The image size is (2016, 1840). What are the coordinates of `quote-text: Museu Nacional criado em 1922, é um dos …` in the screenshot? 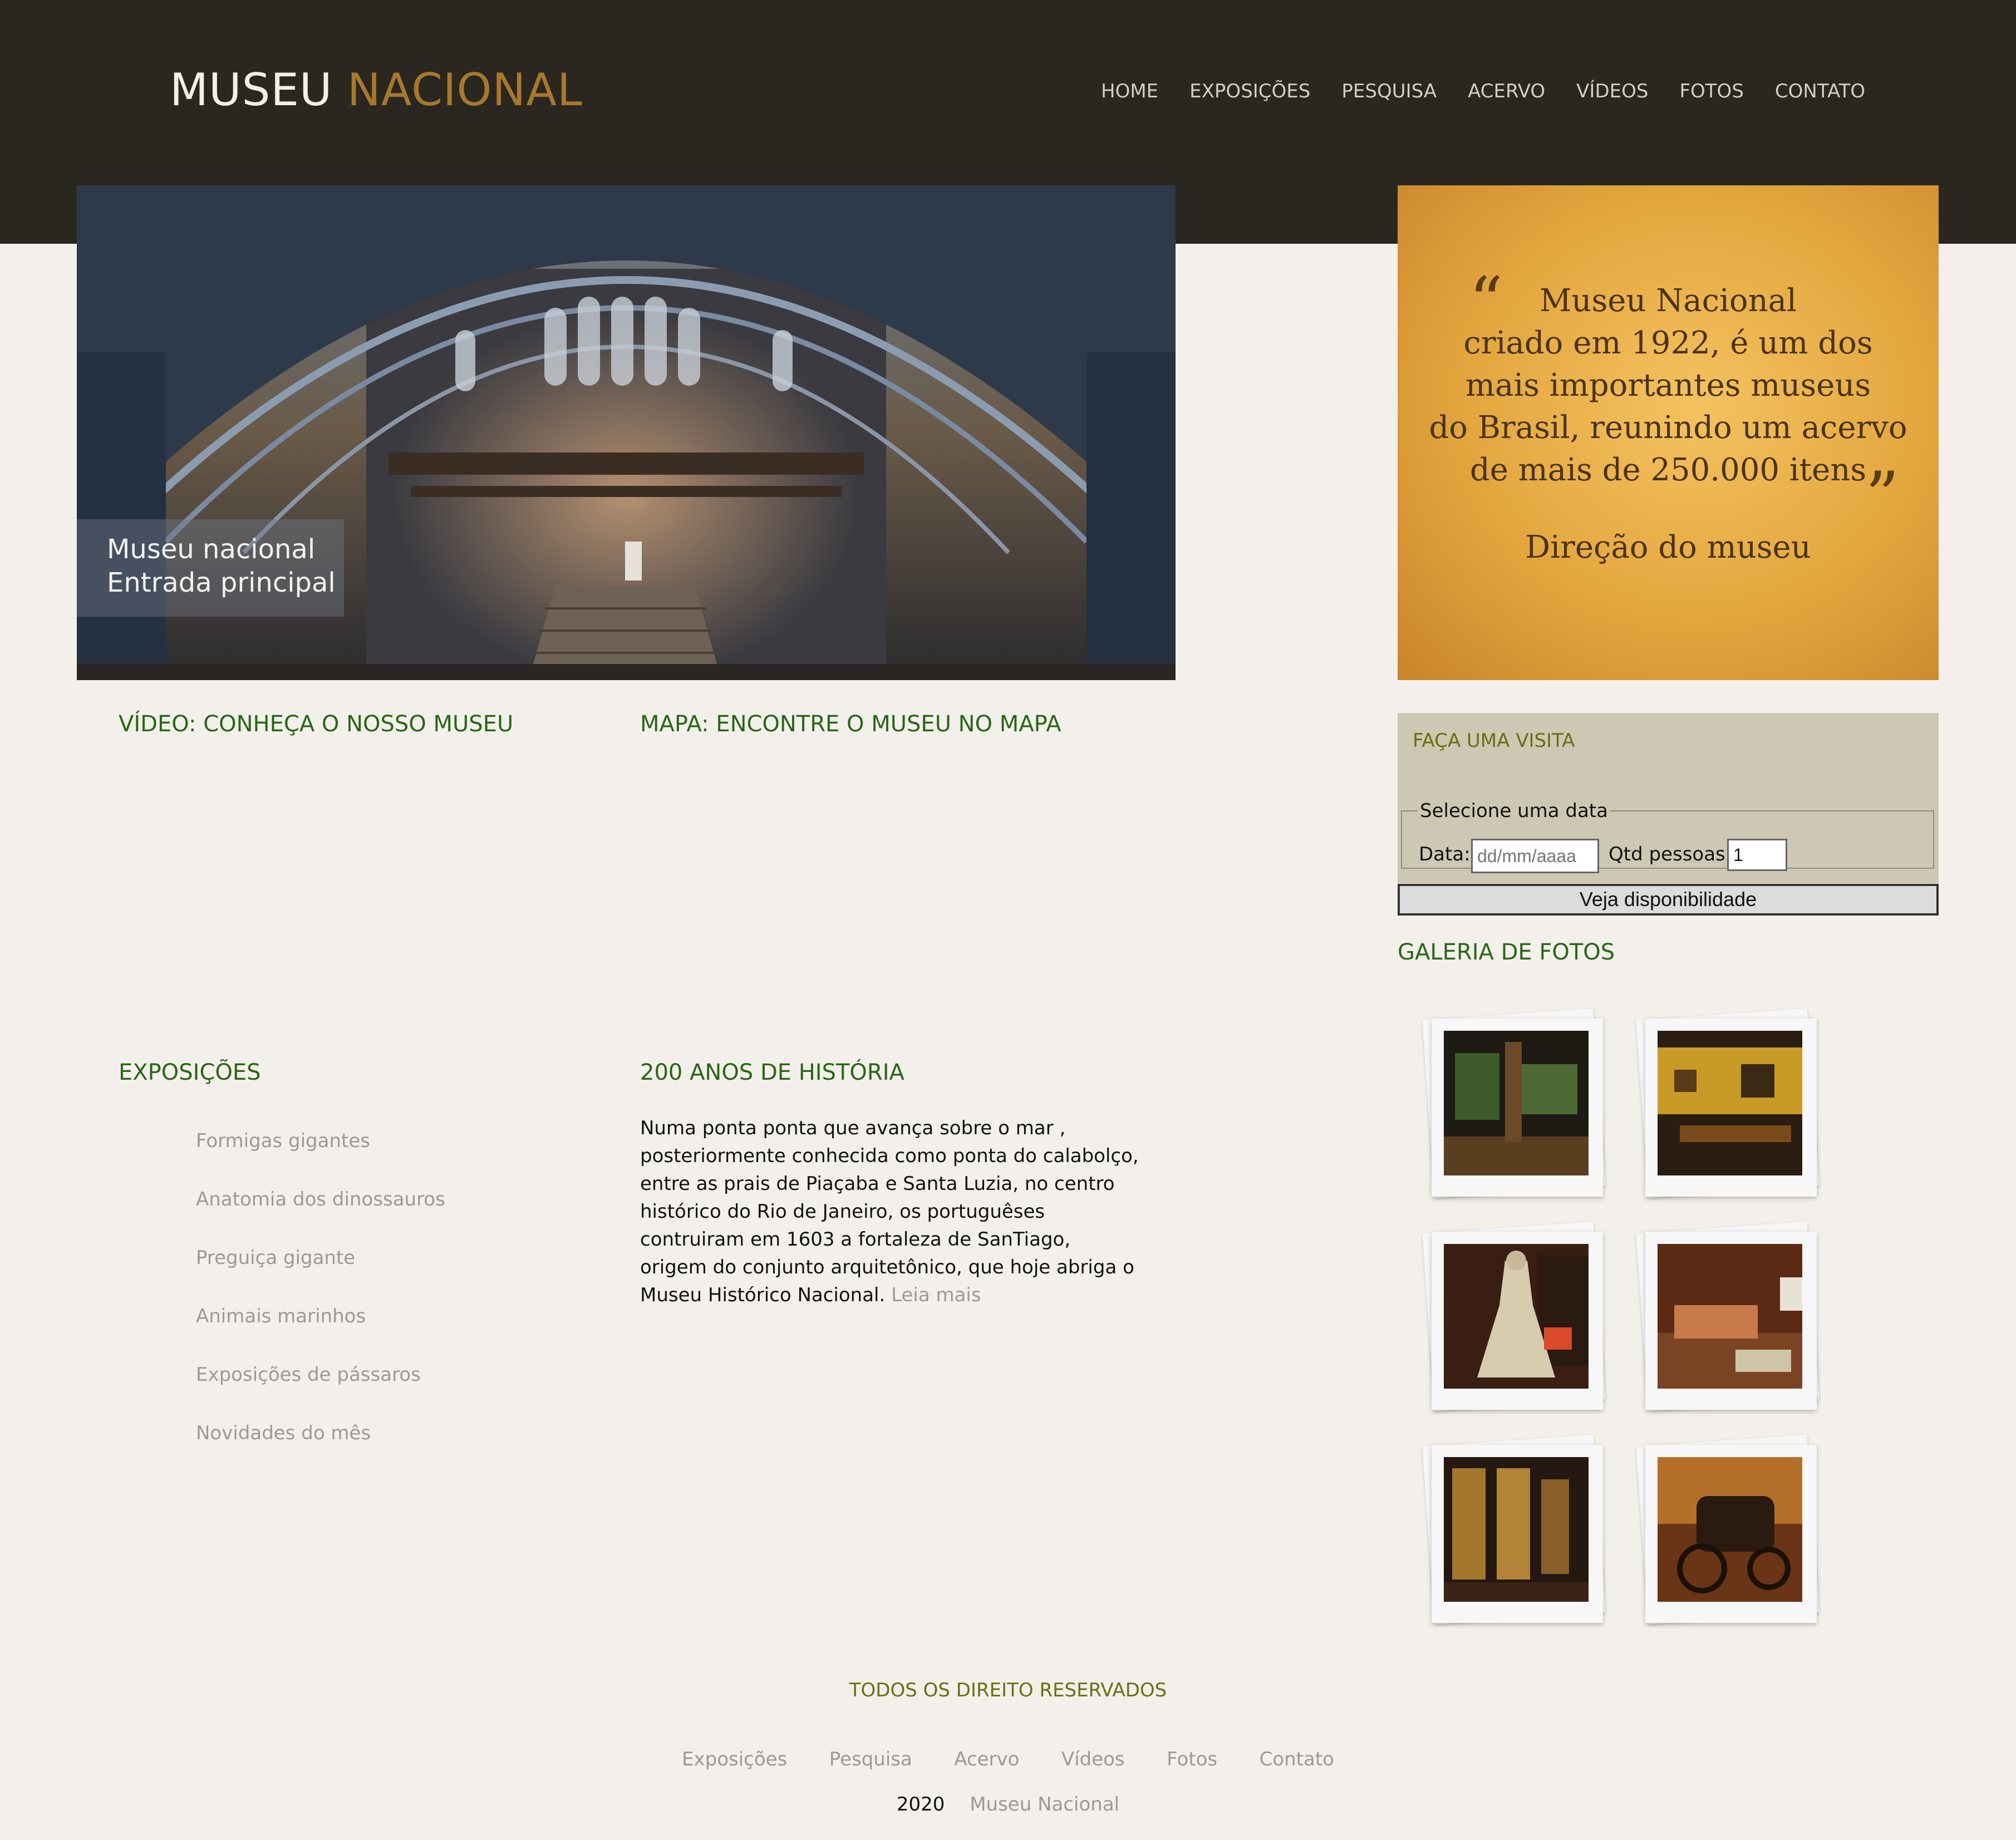 It's located at (1668, 385).